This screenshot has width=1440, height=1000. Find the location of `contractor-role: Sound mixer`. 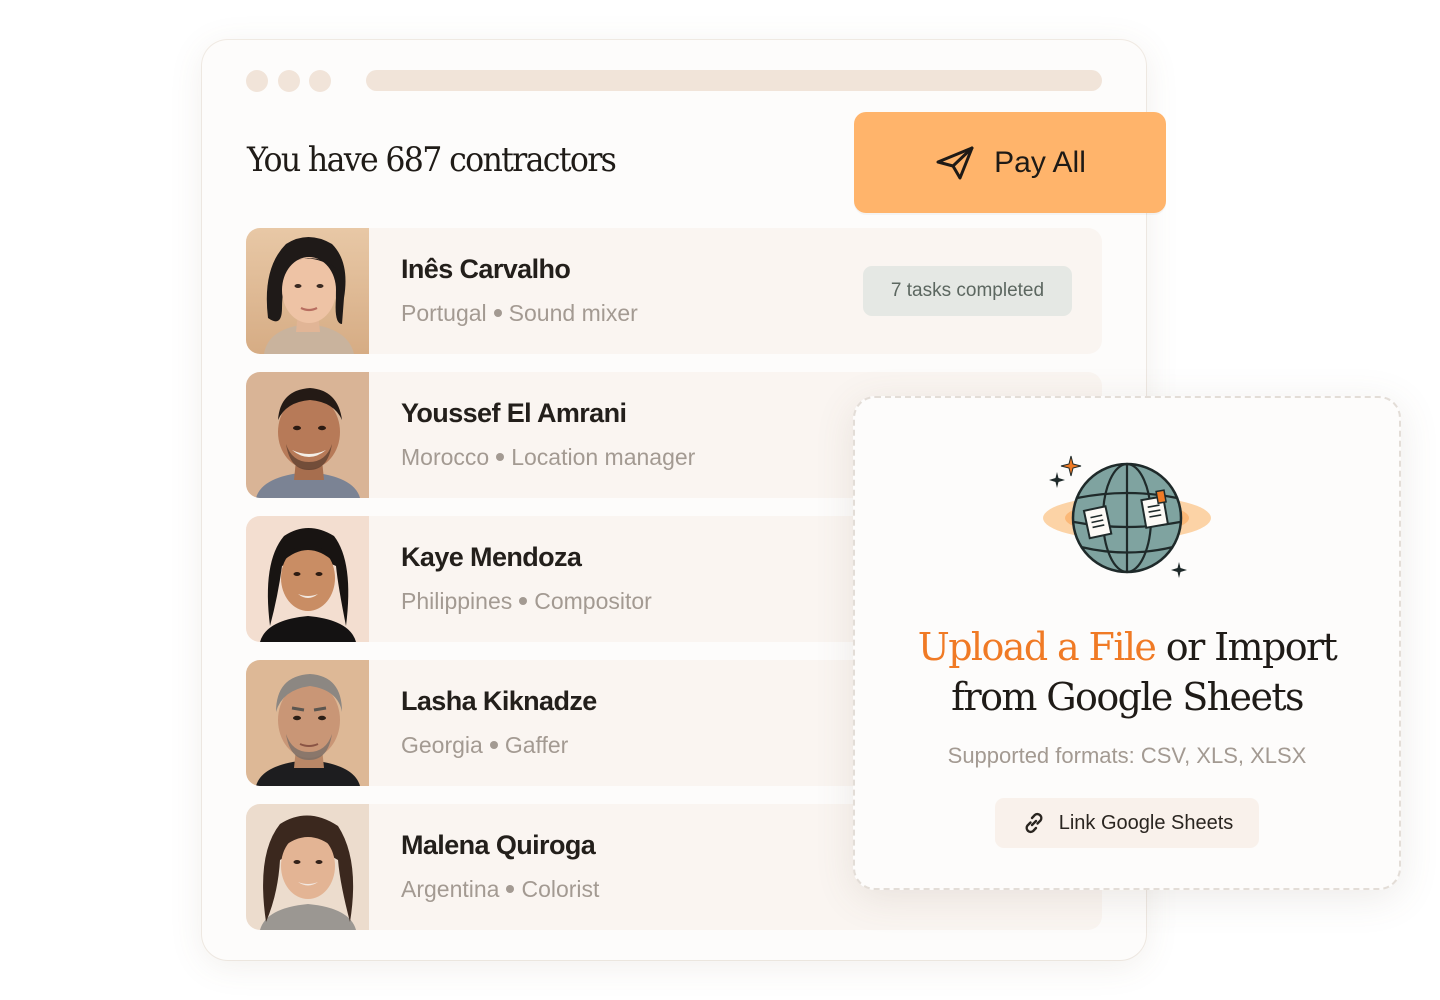

contractor-role: Sound mixer is located at coordinates (573, 313).